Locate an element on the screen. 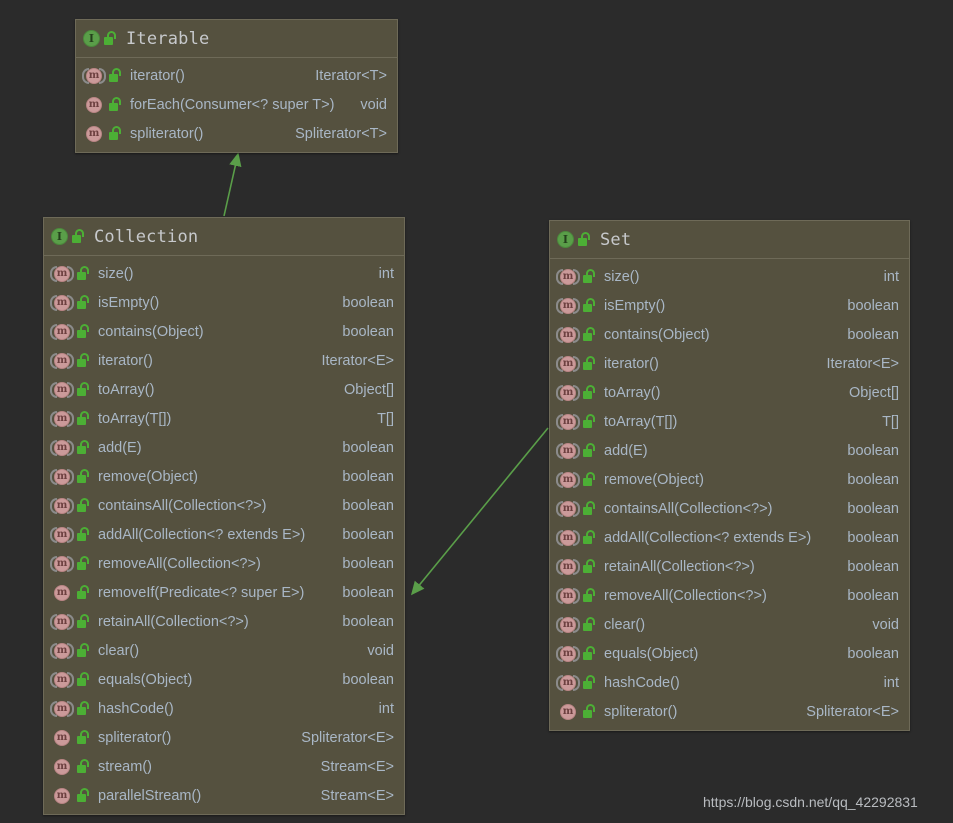  uml-member-row: m forEach(Consumer<? super T>) void is located at coordinates (236, 104).